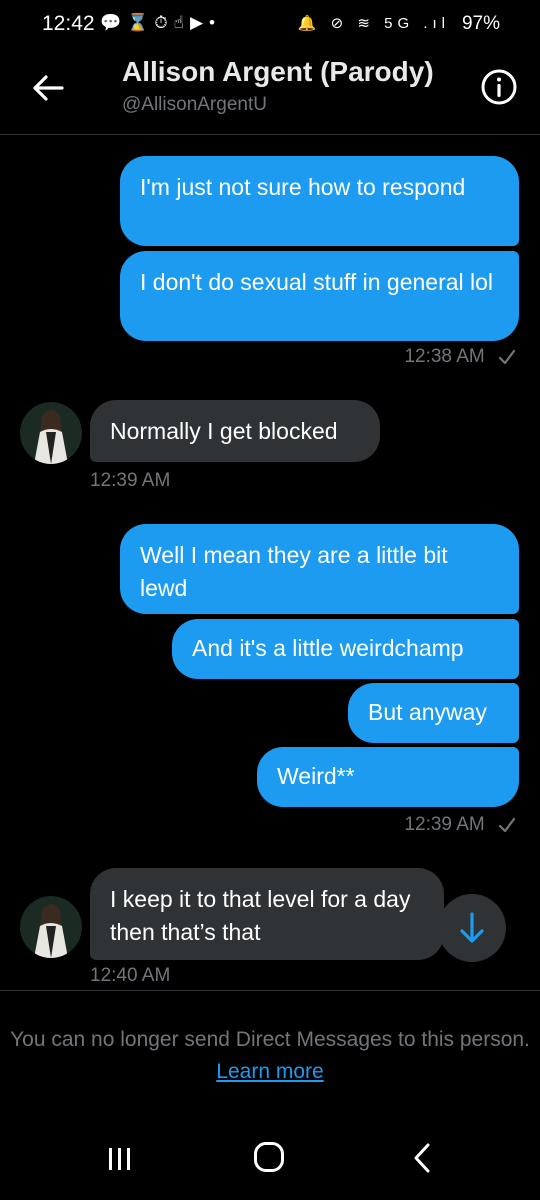 The image size is (540, 1200). I want to click on system-back-button, so click(422, 1160).